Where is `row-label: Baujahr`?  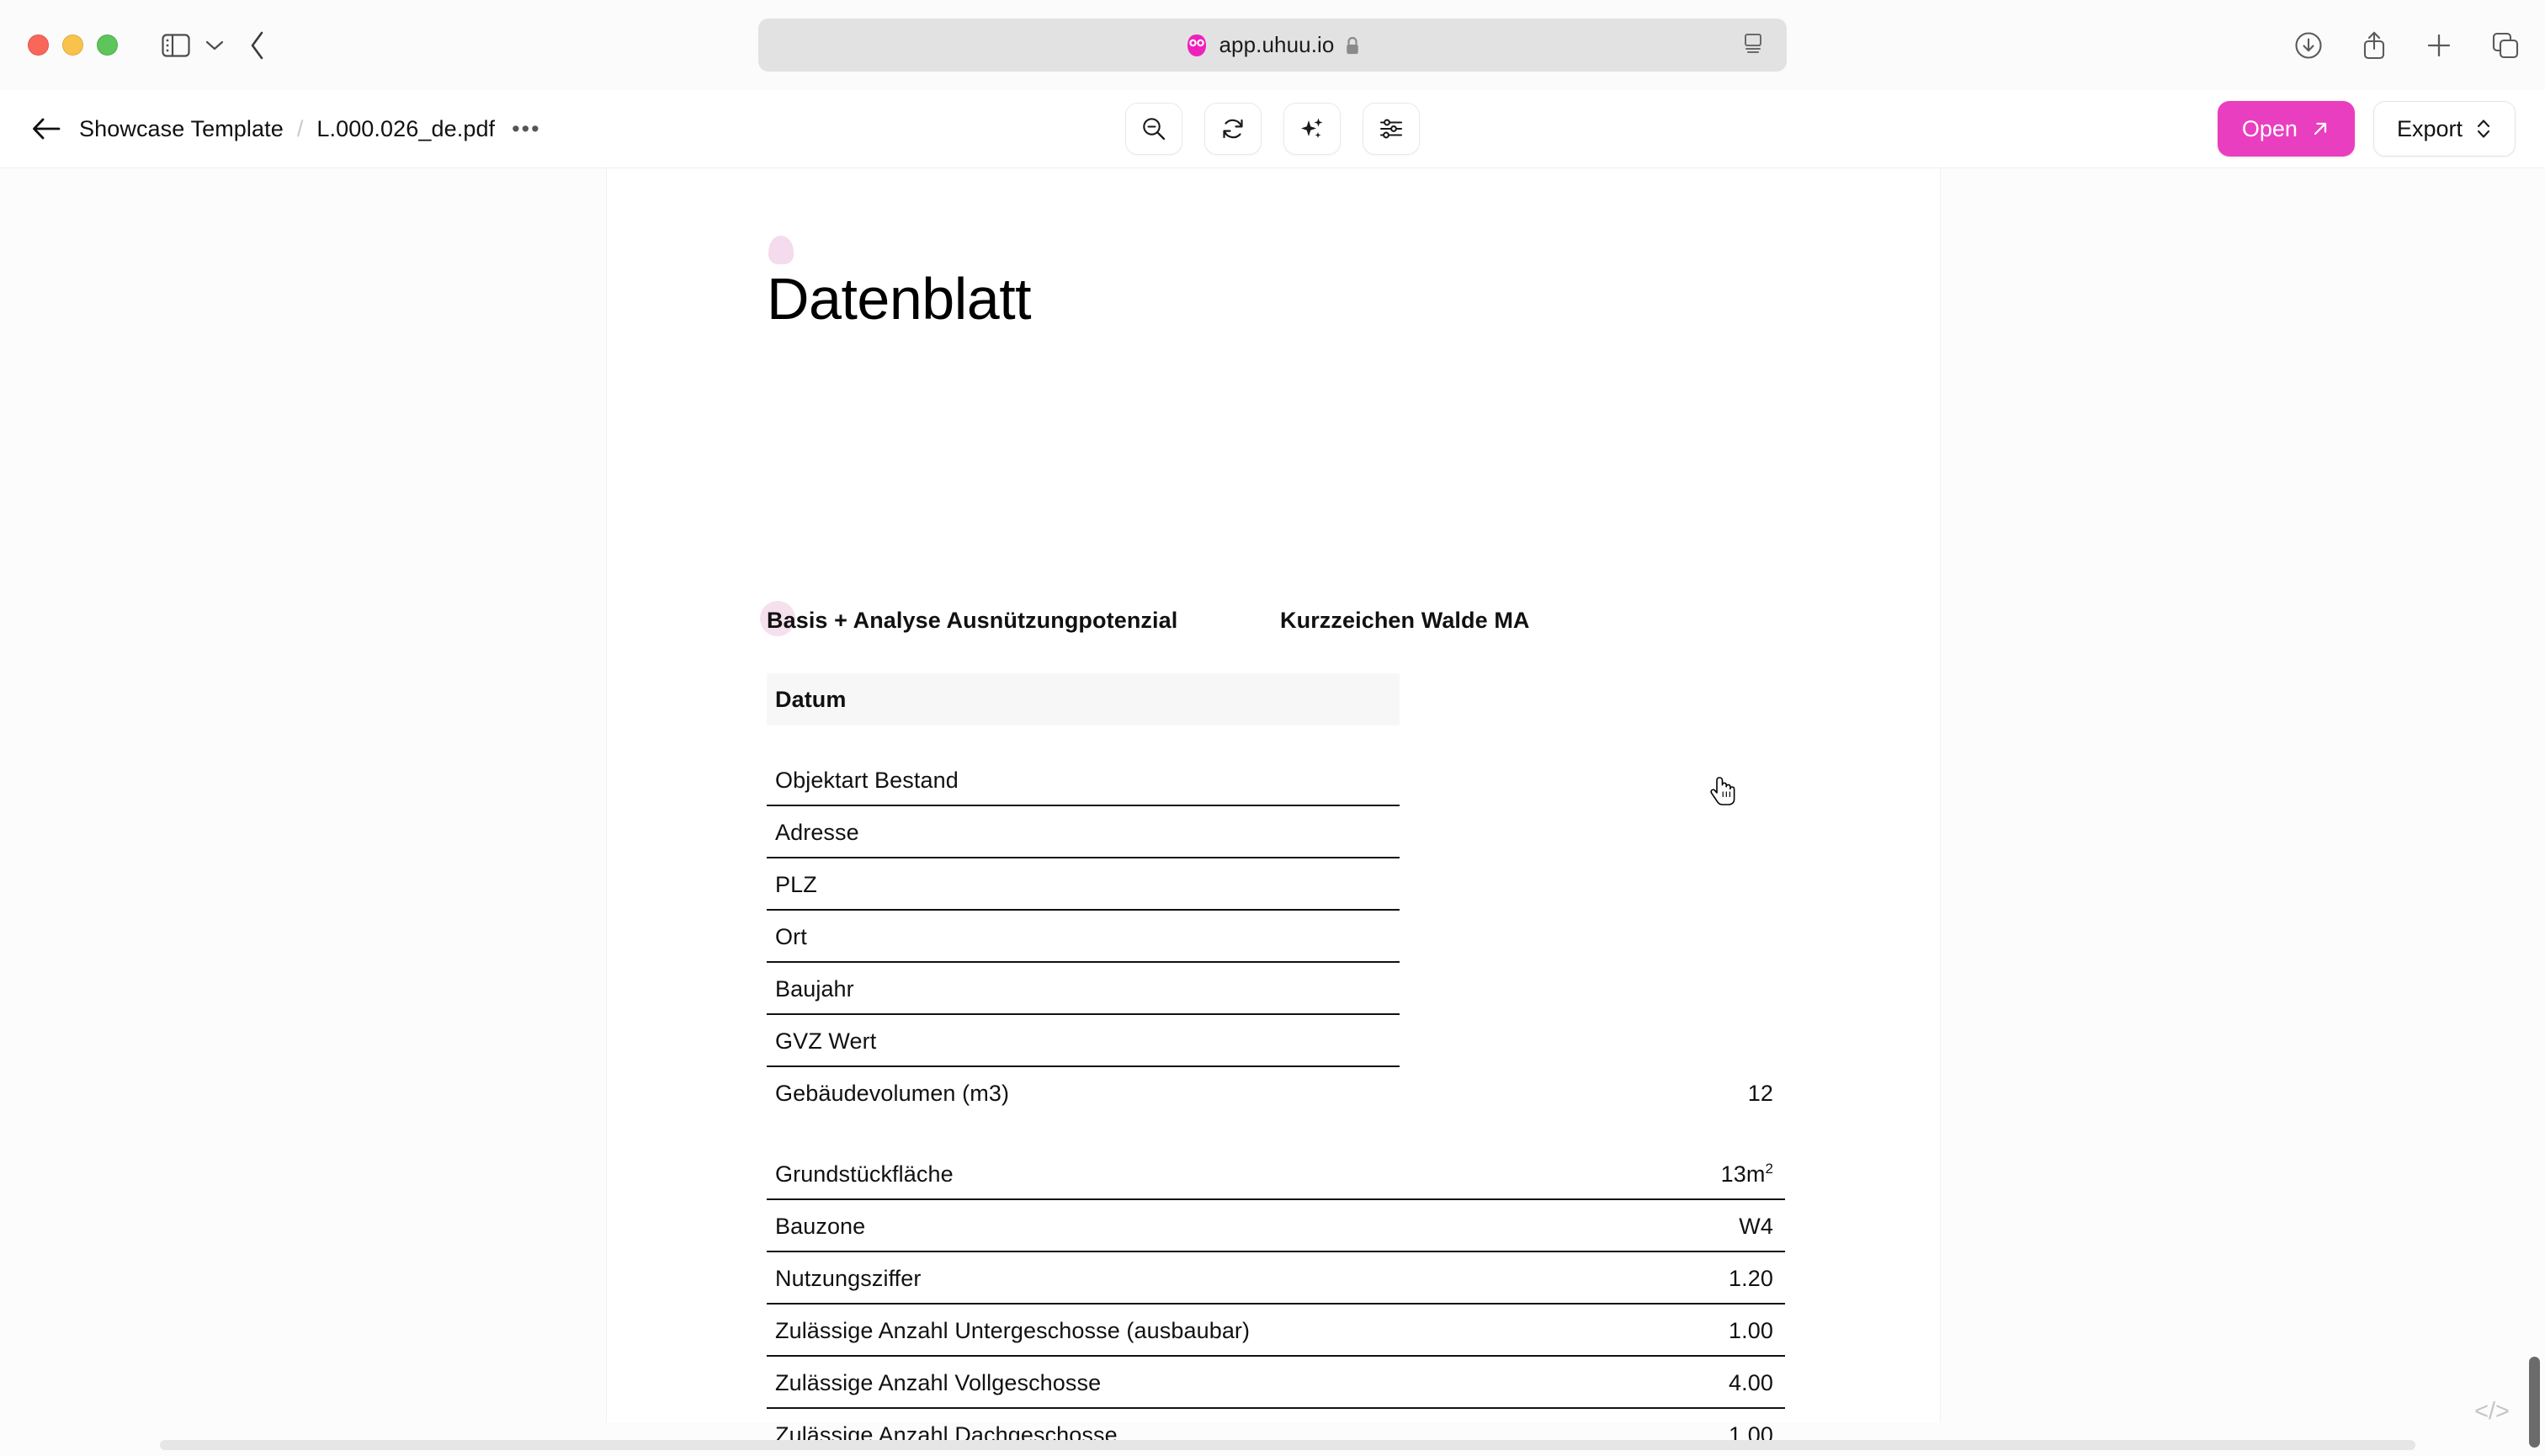
row-label: Baujahr is located at coordinates (814, 988).